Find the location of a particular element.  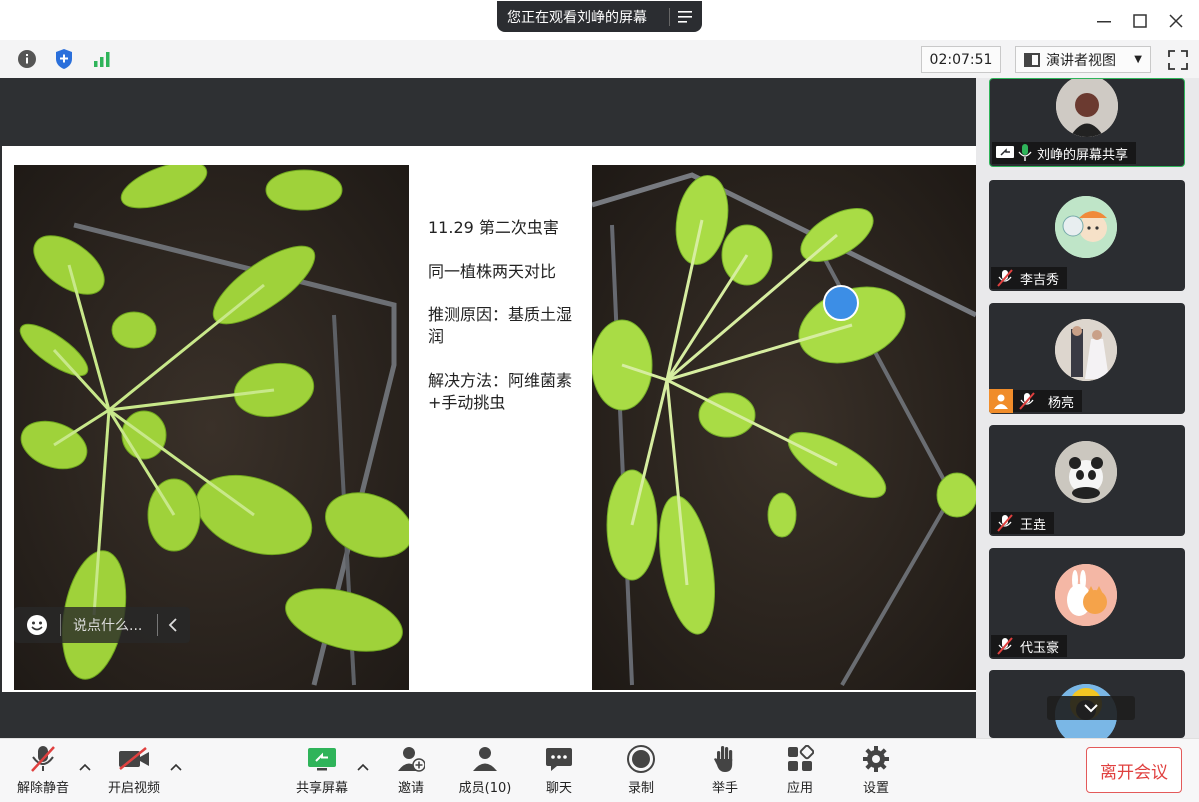

unmute-label: 解除静音 is located at coordinates (42, 788).